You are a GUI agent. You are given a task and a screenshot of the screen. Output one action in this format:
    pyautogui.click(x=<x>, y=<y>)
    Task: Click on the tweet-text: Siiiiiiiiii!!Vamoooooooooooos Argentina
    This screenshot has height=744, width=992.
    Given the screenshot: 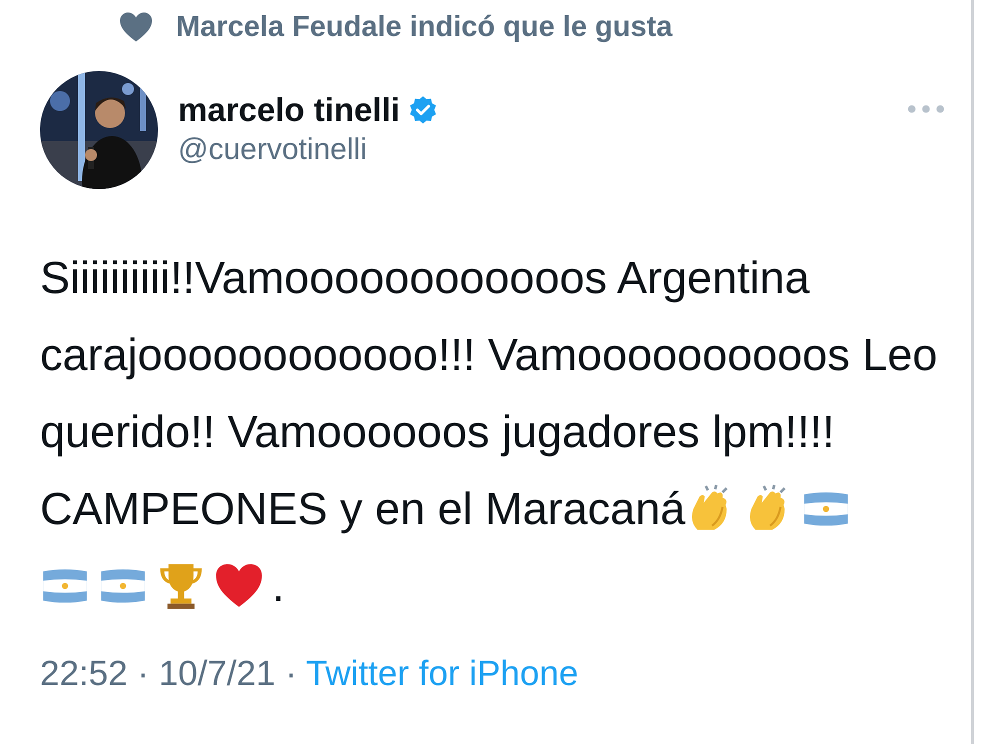 What is the action you would take?
    pyautogui.click(x=425, y=278)
    